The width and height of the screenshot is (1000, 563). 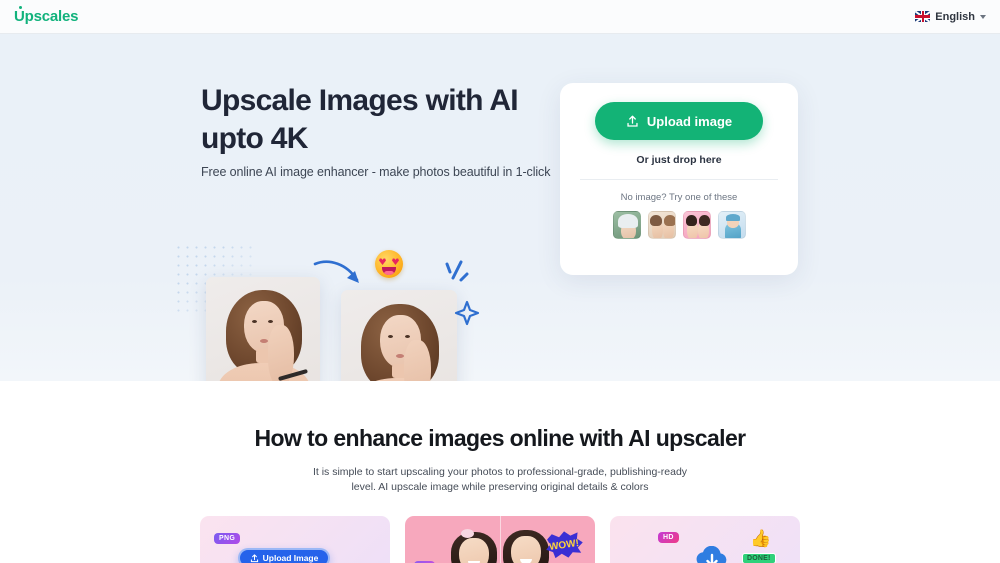 I want to click on logo-text: Upscales, so click(x=46, y=16).